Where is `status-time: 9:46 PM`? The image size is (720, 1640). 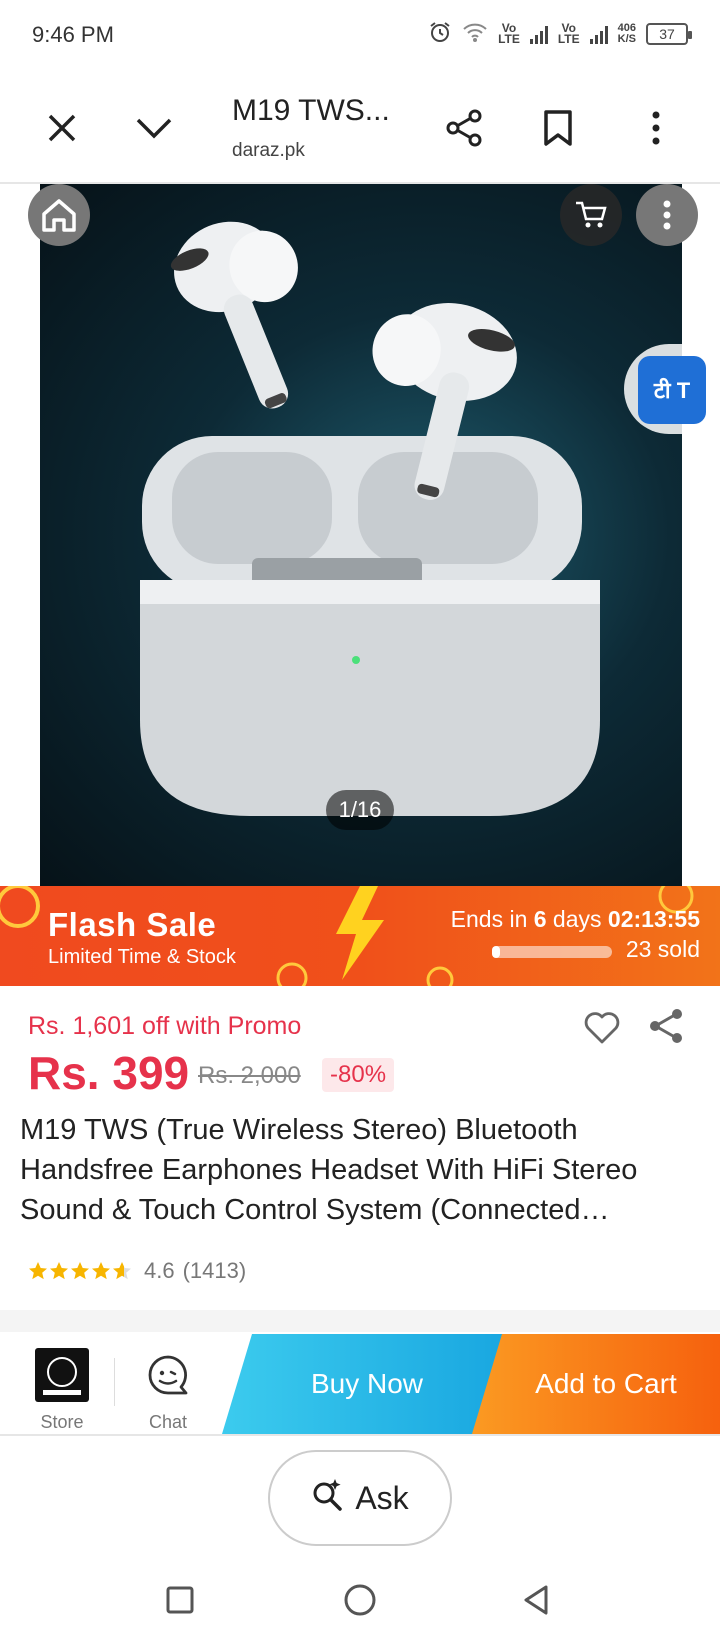
status-time: 9:46 PM is located at coordinates (73, 34).